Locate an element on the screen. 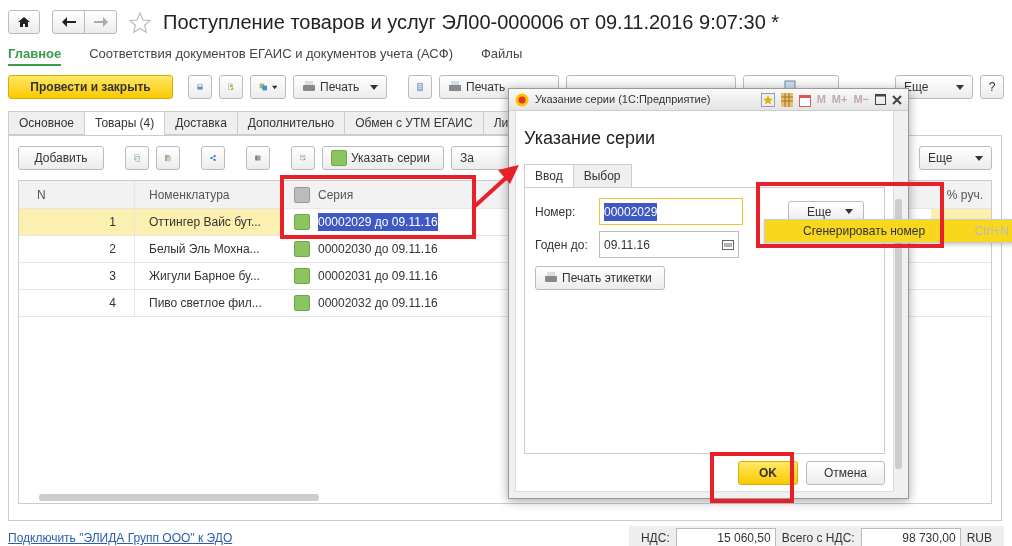 Image resolution: width=1012 pixels, height=546 pixels. tab: Ввод is located at coordinates (549, 176).